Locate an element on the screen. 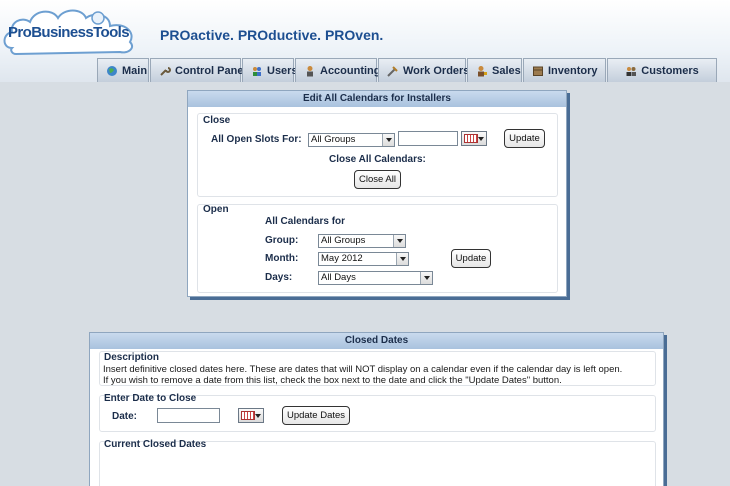 The width and height of the screenshot is (730, 486). tools-icon is located at coordinates (393, 71).